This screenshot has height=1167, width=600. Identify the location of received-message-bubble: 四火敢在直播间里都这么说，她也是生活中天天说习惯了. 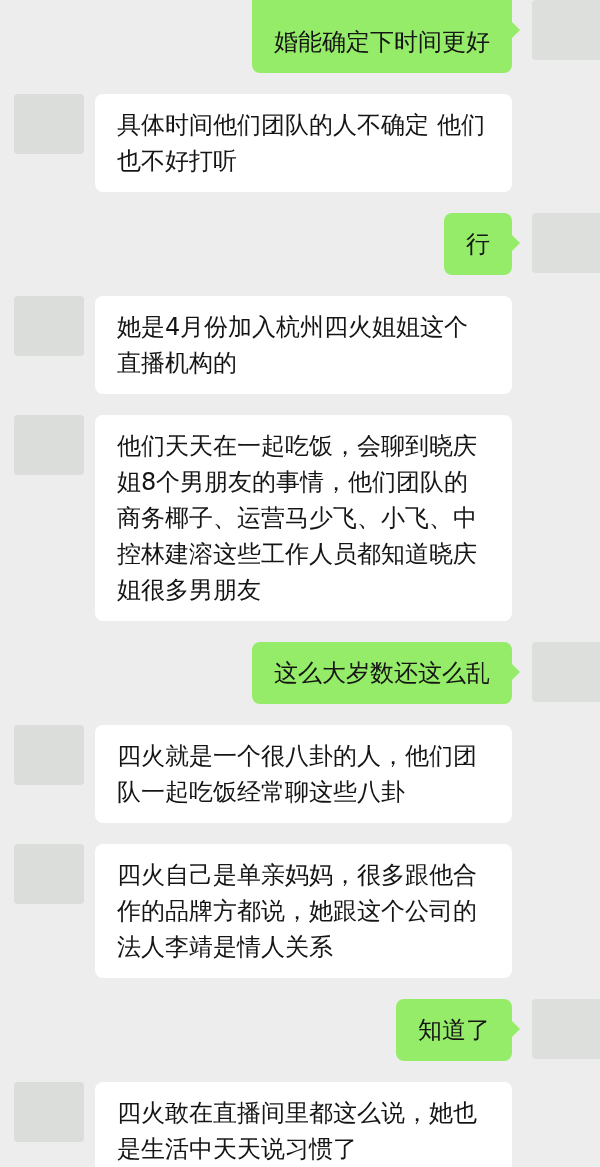
(303, 1124).